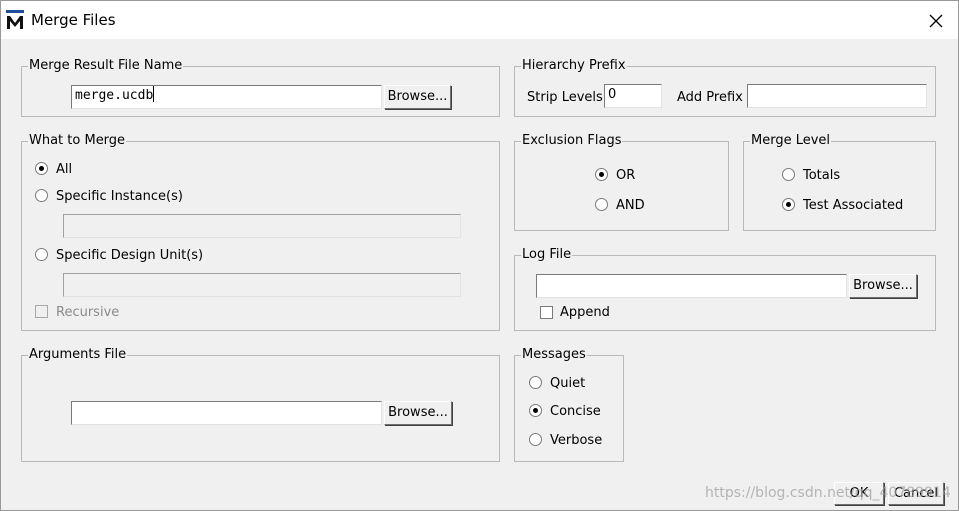  What do you see at coordinates (114, 95) in the screenshot?
I see `merge-result-filename-value: merge.ucdb` at bounding box center [114, 95].